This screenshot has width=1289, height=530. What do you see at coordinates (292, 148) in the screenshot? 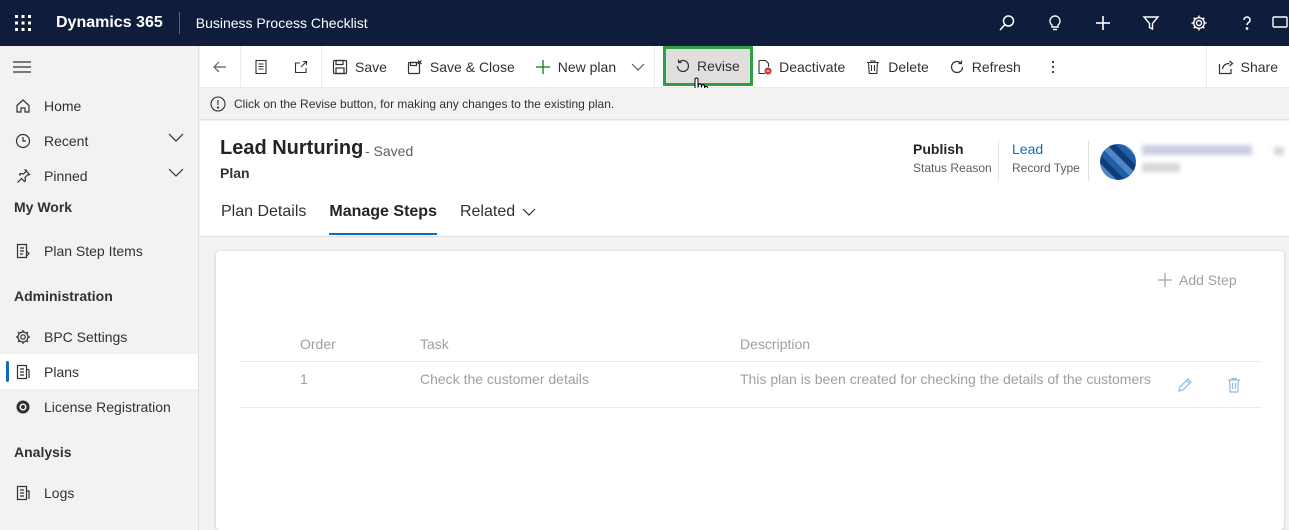
I see `record-title: Lead Nurturing` at bounding box center [292, 148].